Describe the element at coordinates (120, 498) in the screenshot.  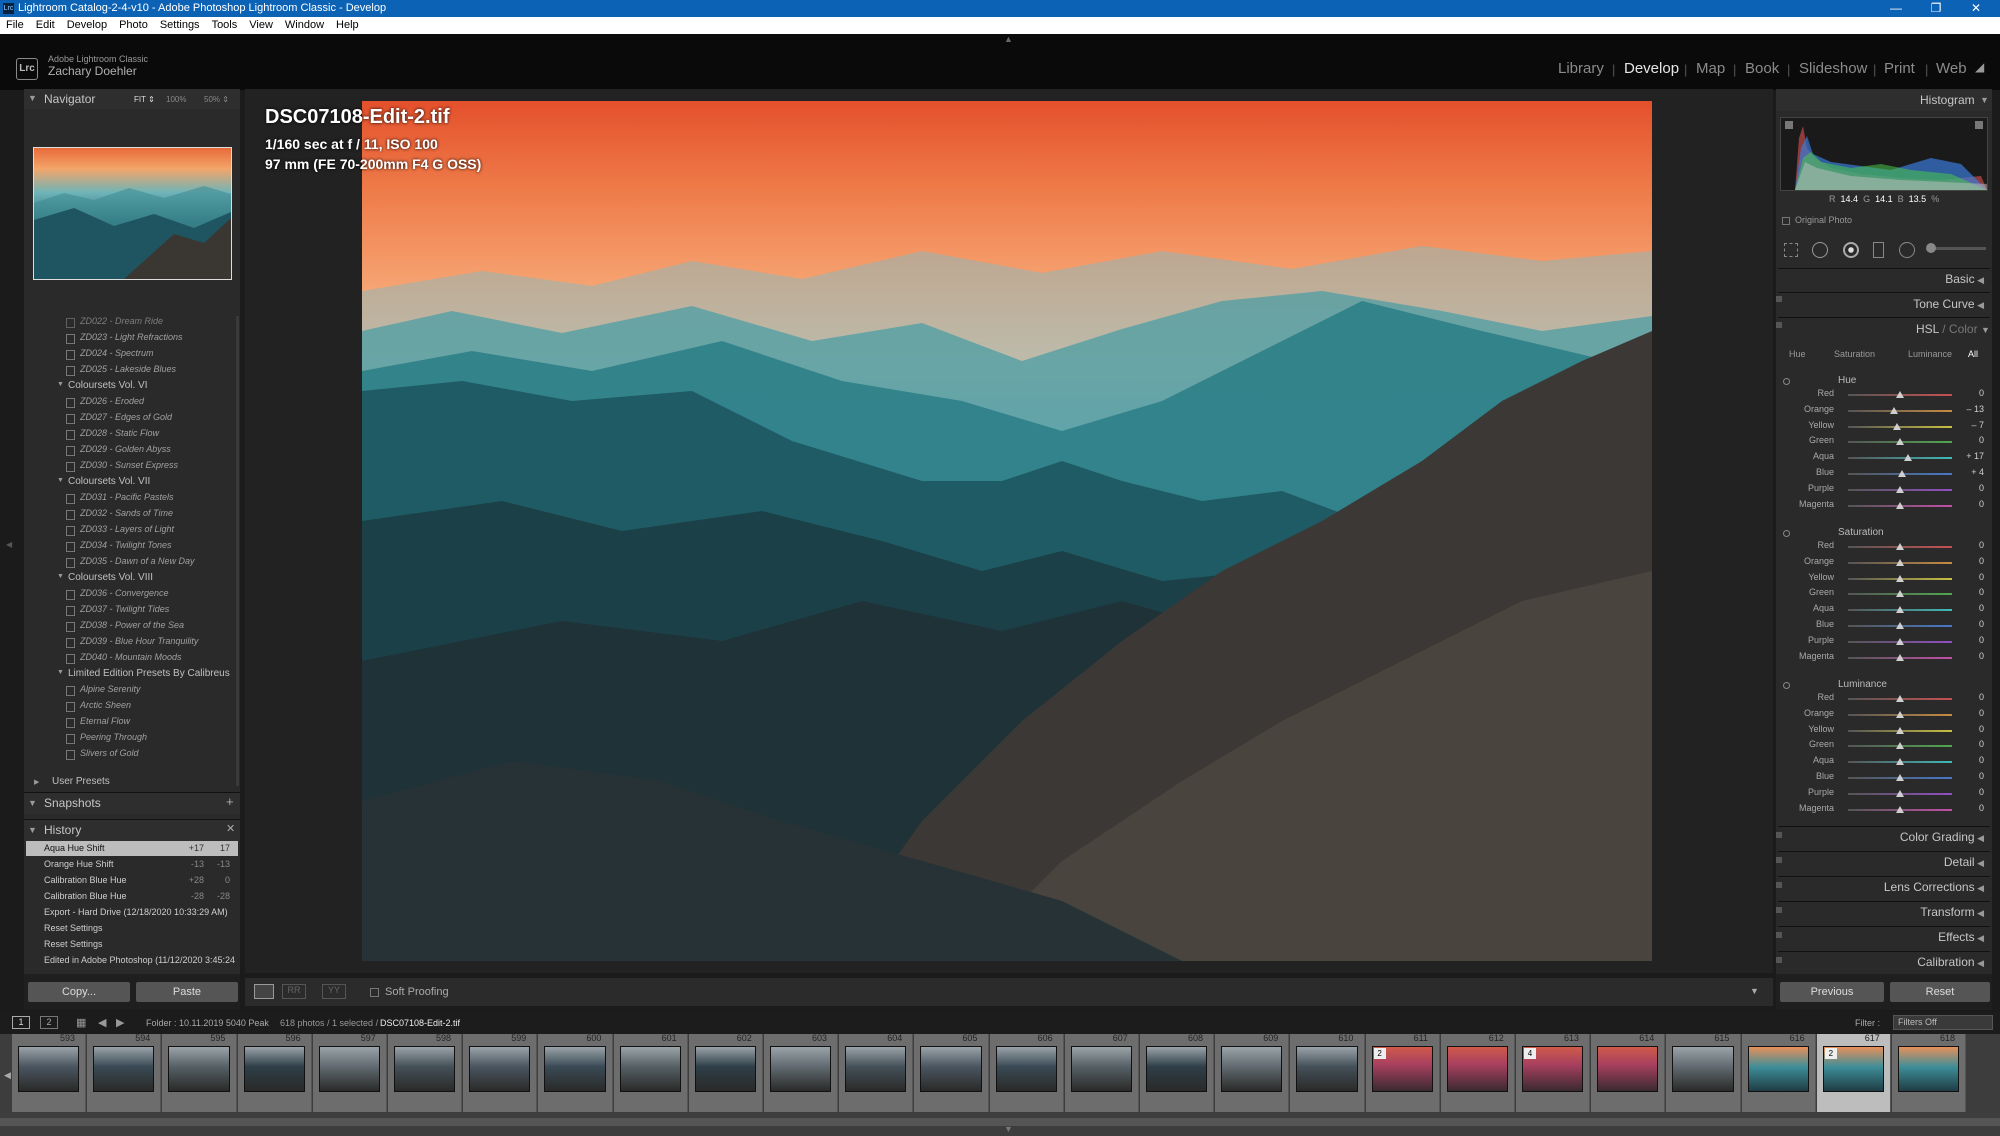
I see `preset-item: ZD031 - Pacific Pastels` at that location.